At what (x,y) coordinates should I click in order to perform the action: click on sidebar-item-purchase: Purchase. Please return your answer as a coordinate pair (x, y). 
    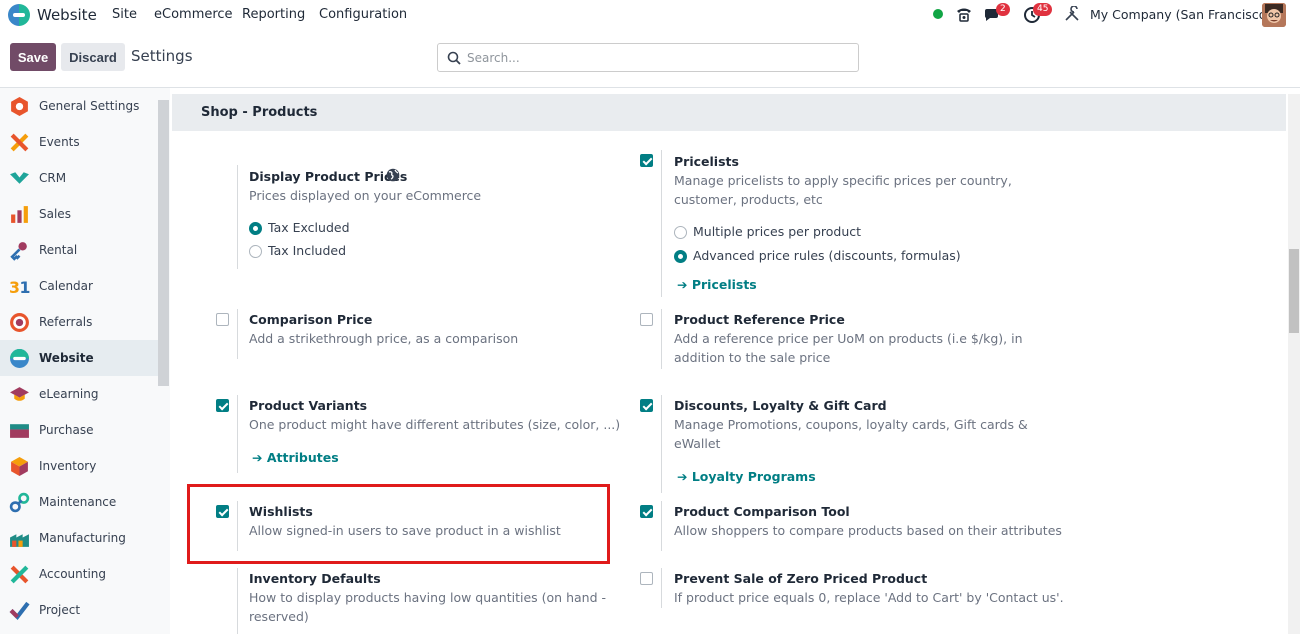
    Looking at the image, I should click on (79, 430).